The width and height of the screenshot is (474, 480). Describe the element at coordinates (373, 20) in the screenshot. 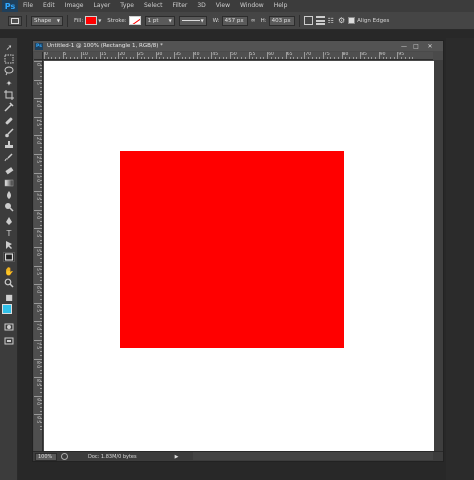

I see `align-edges-label: Align Edges` at that location.